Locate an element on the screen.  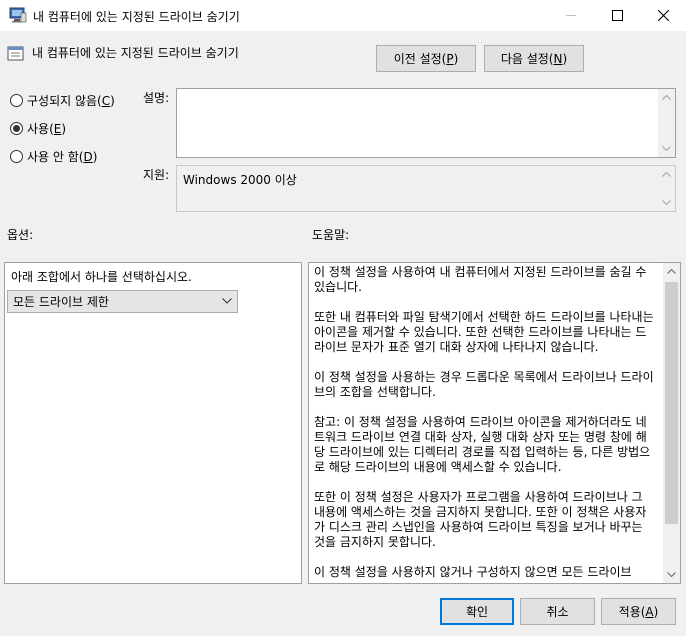
radio-disabled-accel: D is located at coordinates (88, 156).